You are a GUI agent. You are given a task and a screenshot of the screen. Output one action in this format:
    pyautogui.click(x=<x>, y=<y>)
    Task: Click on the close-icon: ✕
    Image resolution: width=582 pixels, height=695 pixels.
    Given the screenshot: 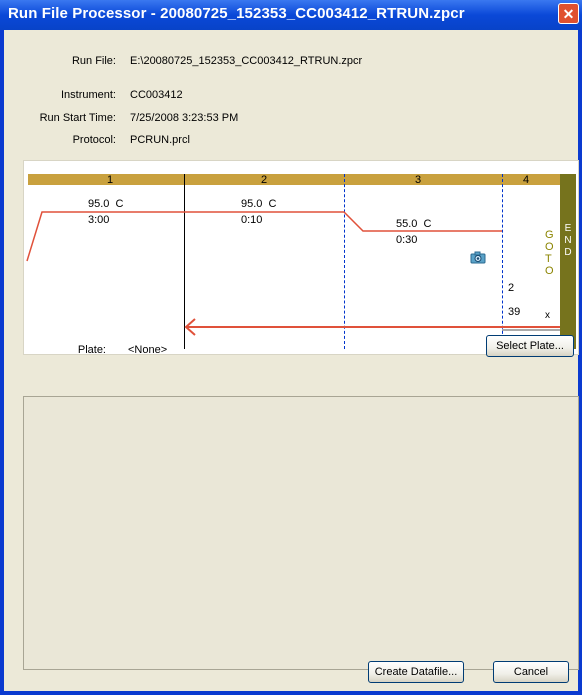 What is the action you would take?
    pyautogui.click(x=568, y=13)
    